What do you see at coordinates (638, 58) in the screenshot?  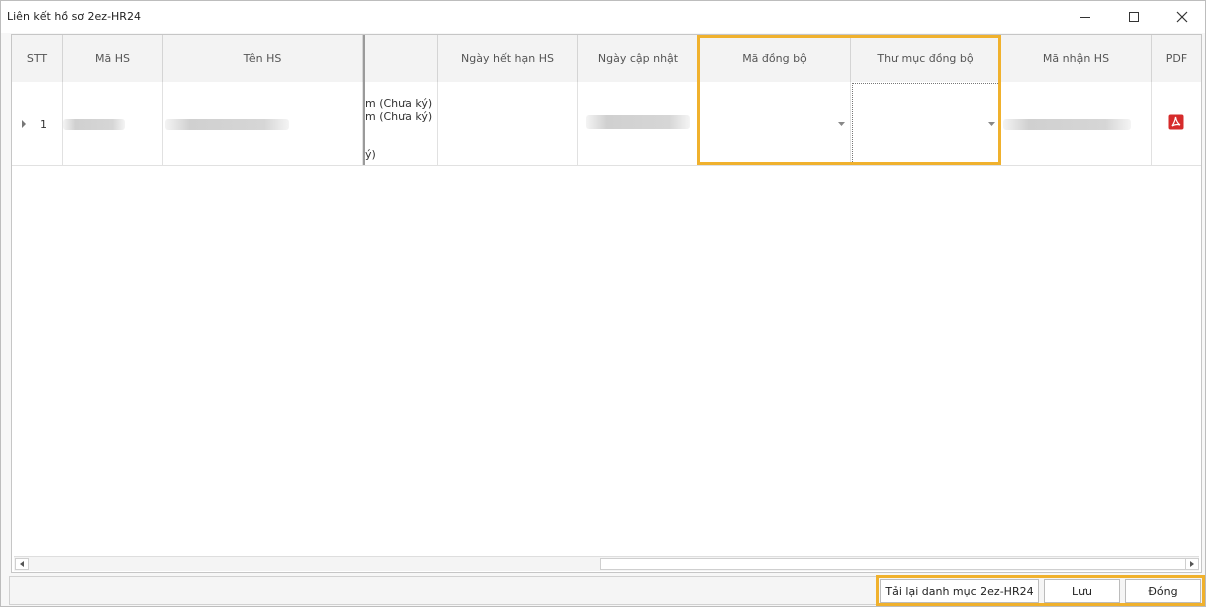 I see `col-header-ngay-cap-nhat: Ngày cập nhật` at bounding box center [638, 58].